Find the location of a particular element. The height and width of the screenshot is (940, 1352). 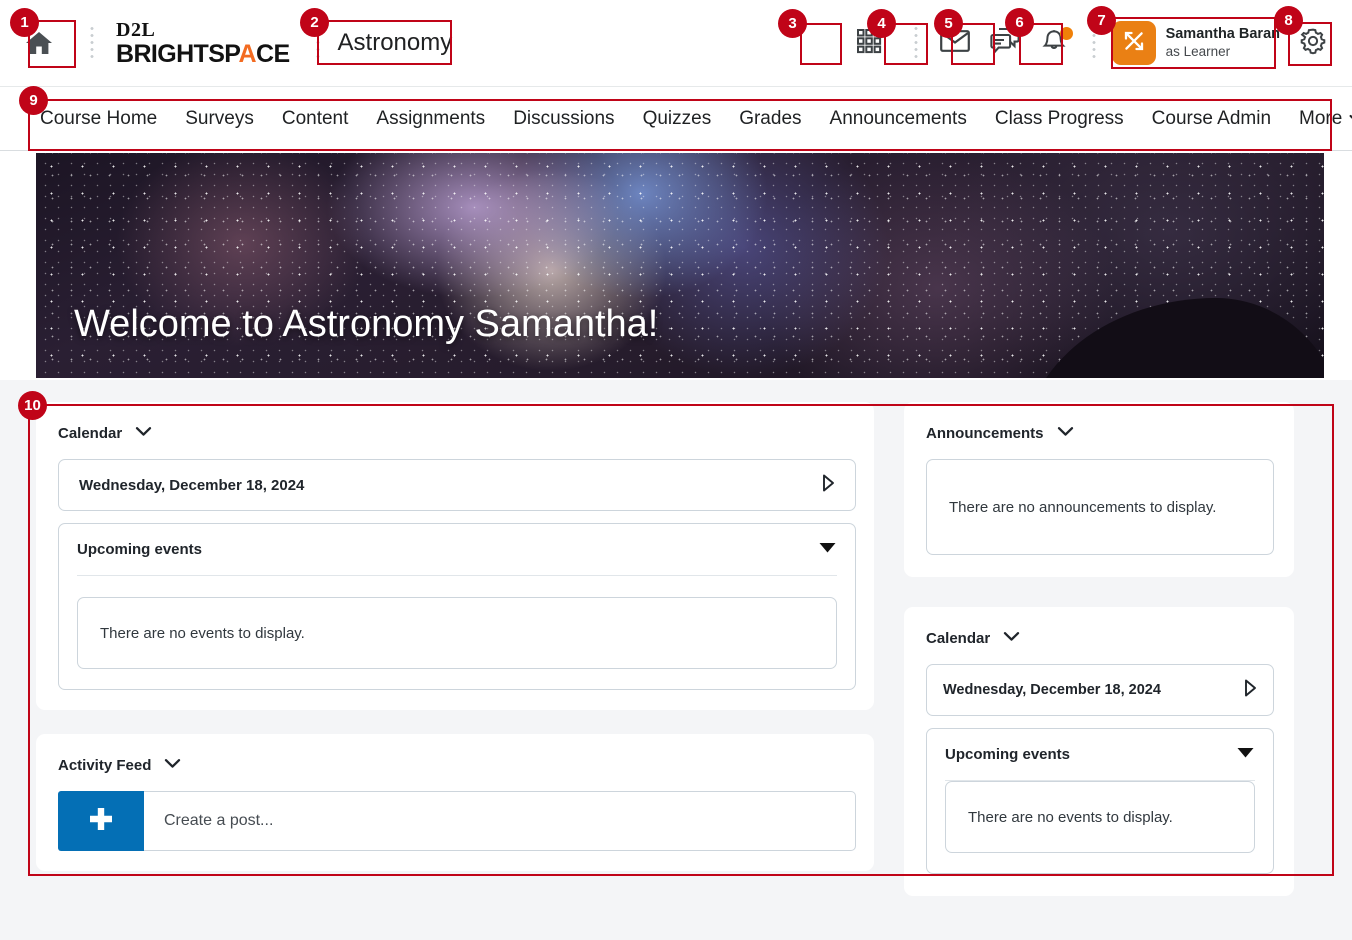

course-title: Astronomy is located at coordinates (395, 43).